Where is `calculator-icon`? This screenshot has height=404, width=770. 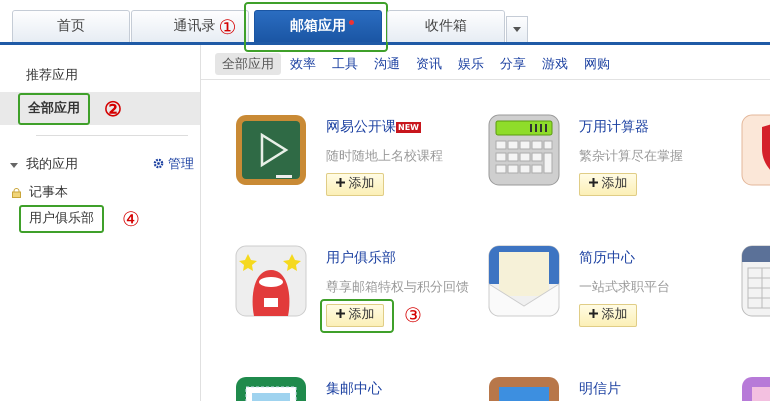
calculator-icon is located at coordinates (524, 150).